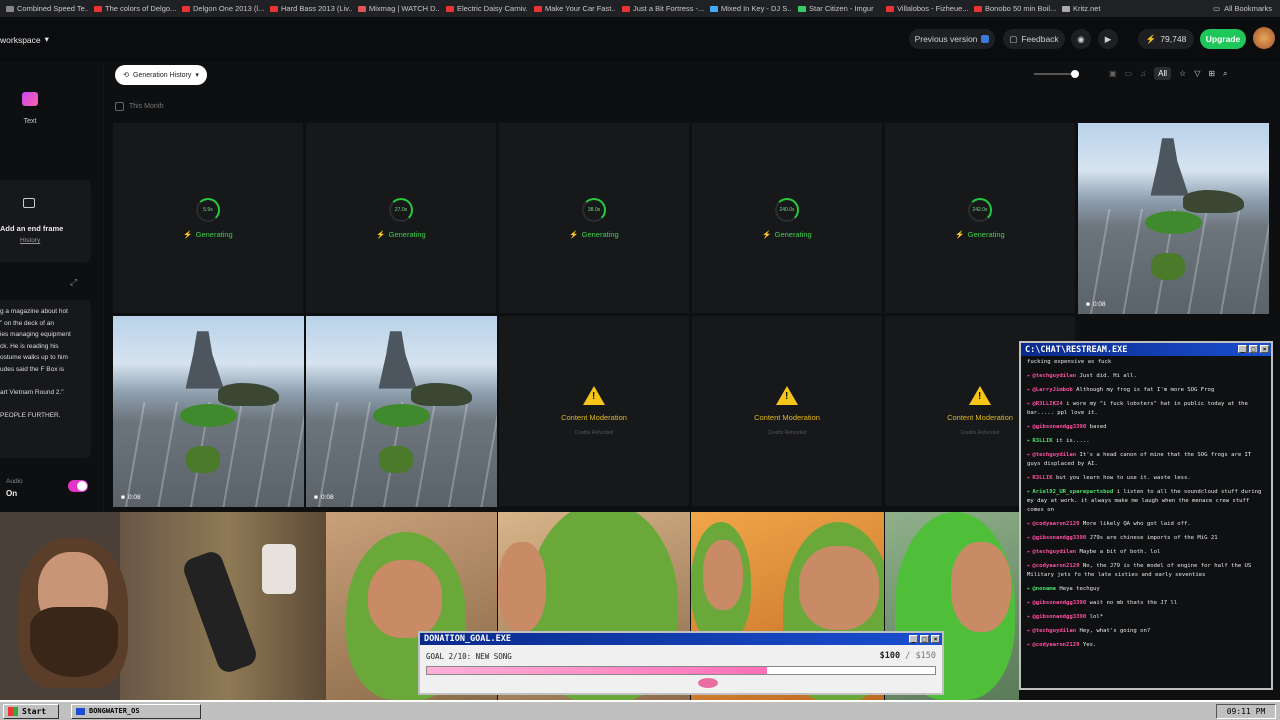  I want to click on generating-card: 240.0s ⚡ Generating, so click(787, 218).